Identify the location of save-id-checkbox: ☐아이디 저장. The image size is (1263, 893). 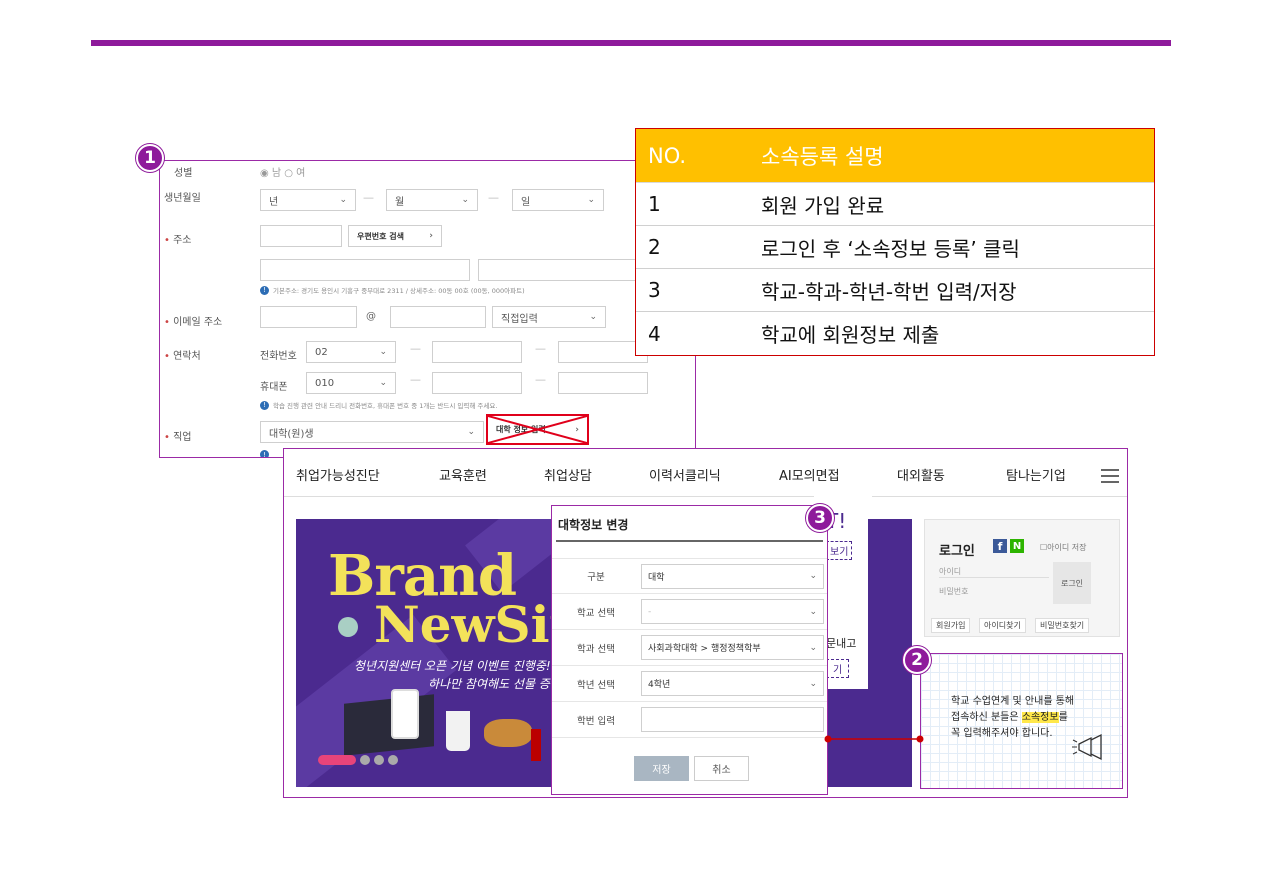
(1063, 547).